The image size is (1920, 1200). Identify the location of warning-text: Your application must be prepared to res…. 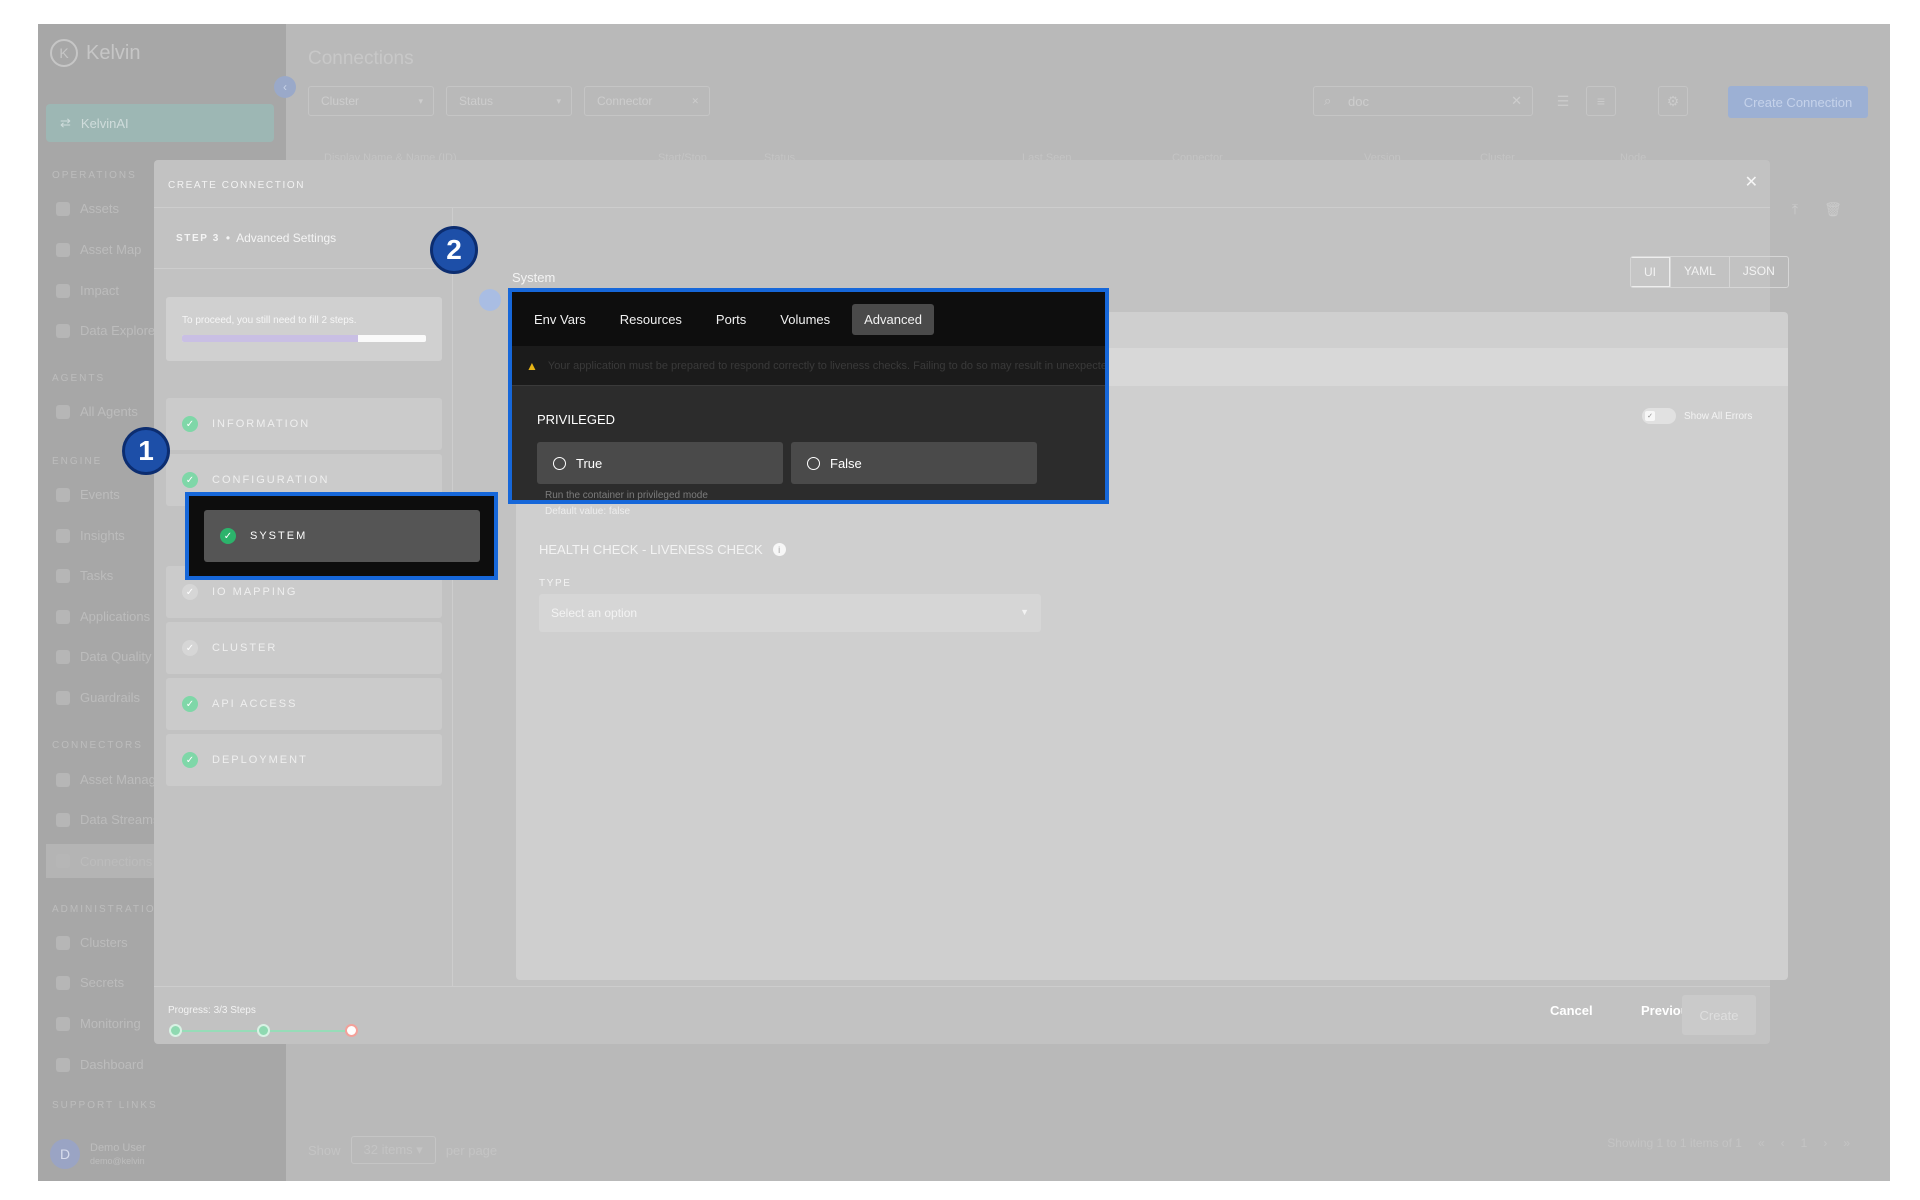
(828, 365).